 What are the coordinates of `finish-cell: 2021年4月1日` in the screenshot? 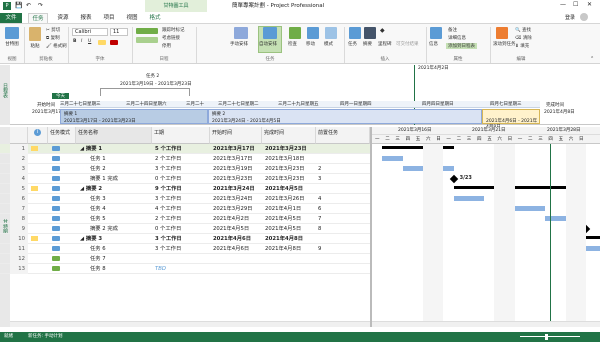 It's located at (290, 209).